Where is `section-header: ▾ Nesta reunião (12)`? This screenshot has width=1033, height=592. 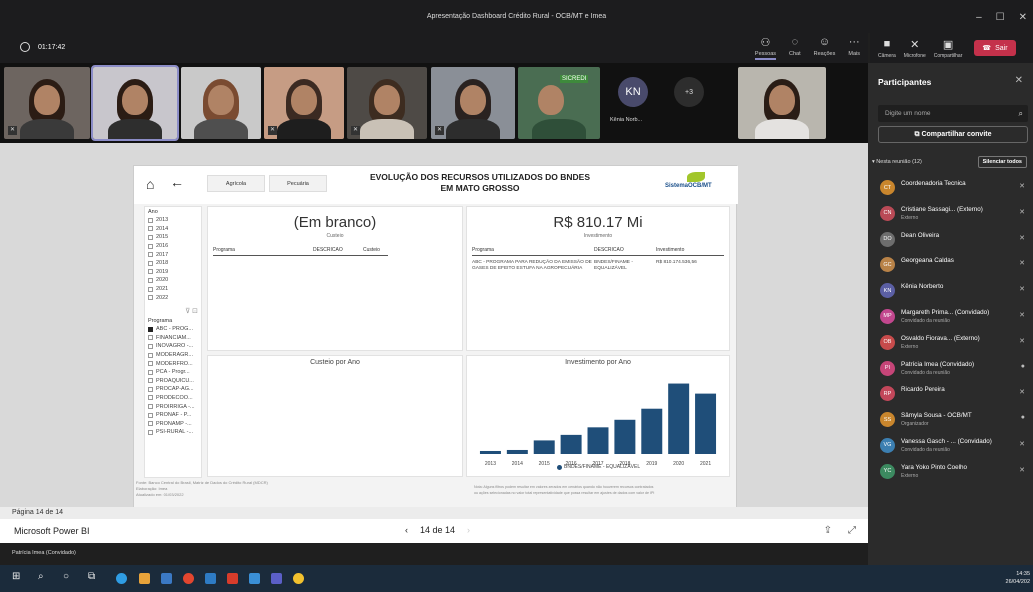 section-header: ▾ Nesta reunião (12) is located at coordinates (897, 162).